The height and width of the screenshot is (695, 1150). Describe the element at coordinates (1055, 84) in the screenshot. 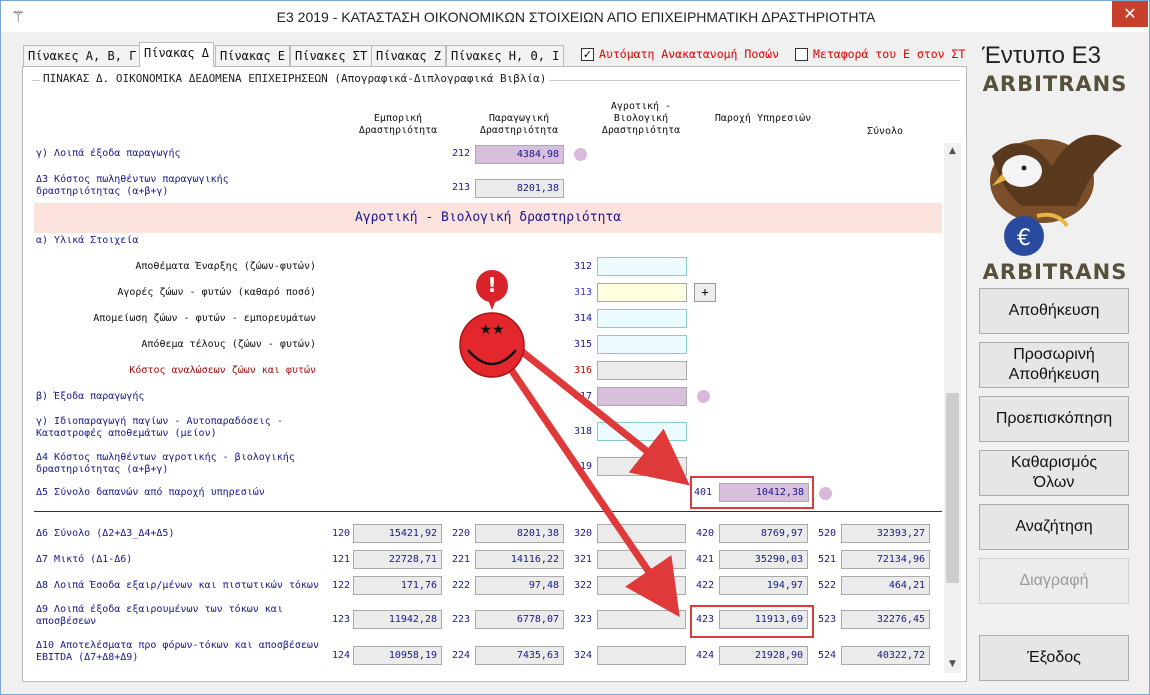

I see `brand-top: ARBITRANS` at that location.